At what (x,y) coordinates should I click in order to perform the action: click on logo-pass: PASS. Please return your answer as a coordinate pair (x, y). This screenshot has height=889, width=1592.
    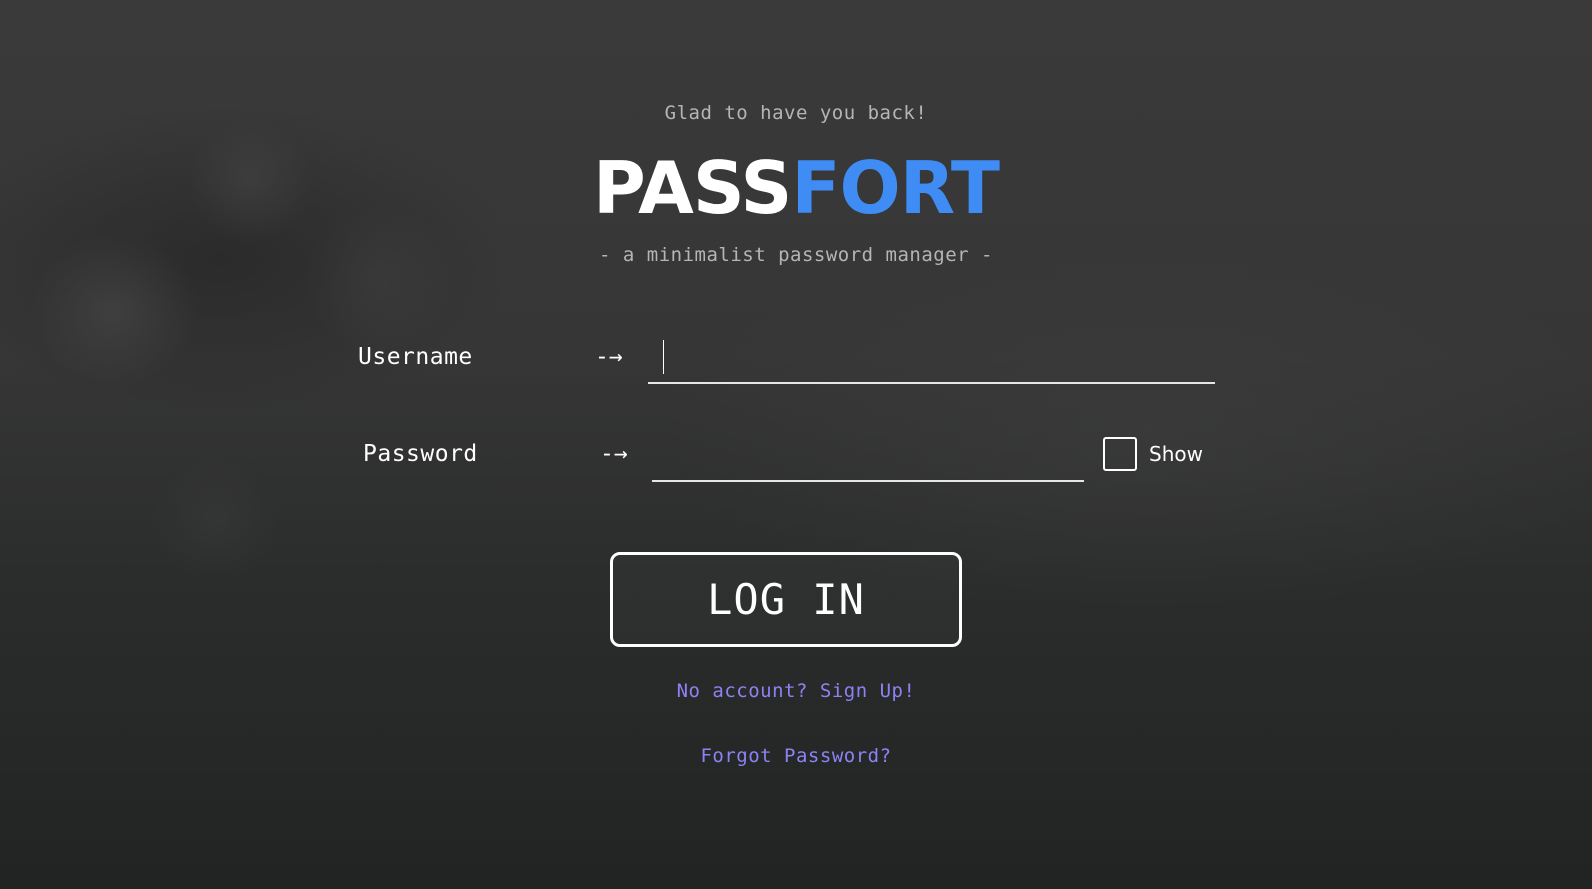
    Looking at the image, I should click on (692, 188).